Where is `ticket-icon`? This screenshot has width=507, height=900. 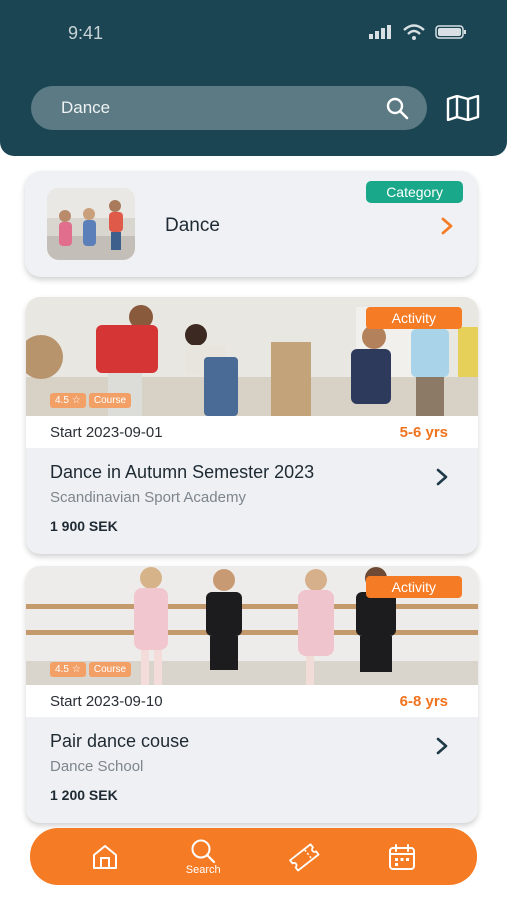
ticket-icon is located at coordinates (304, 856).